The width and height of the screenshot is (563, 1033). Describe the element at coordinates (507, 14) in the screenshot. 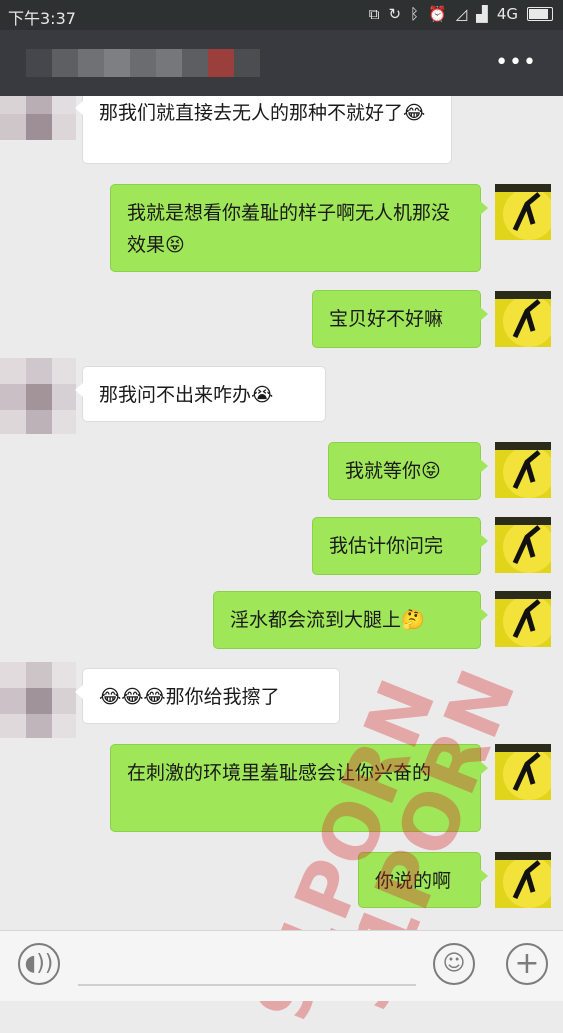

I see `network-type: 4G` at that location.